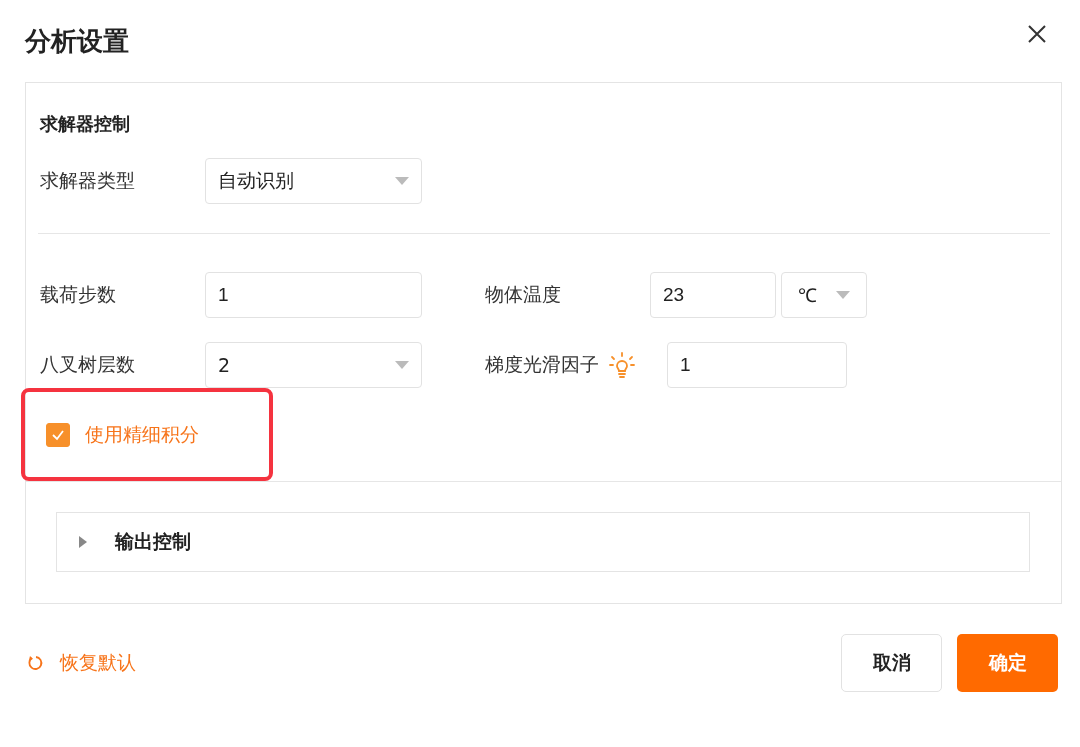 The height and width of the screenshot is (747, 1080). What do you see at coordinates (77, 41) in the screenshot?
I see `dialog-title: 分析设置` at bounding box center [77, 41].